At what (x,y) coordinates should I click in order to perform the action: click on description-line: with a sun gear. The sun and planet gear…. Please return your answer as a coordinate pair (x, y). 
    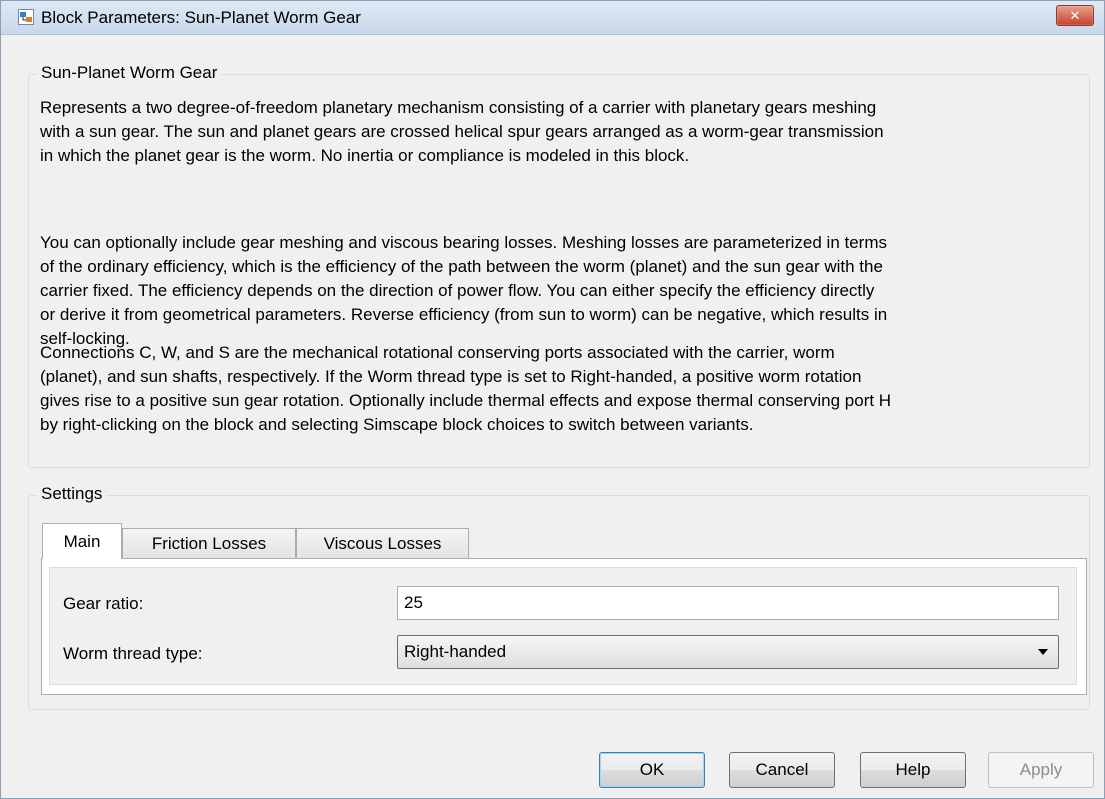
    Looking at the image, I should click on (462, 131).